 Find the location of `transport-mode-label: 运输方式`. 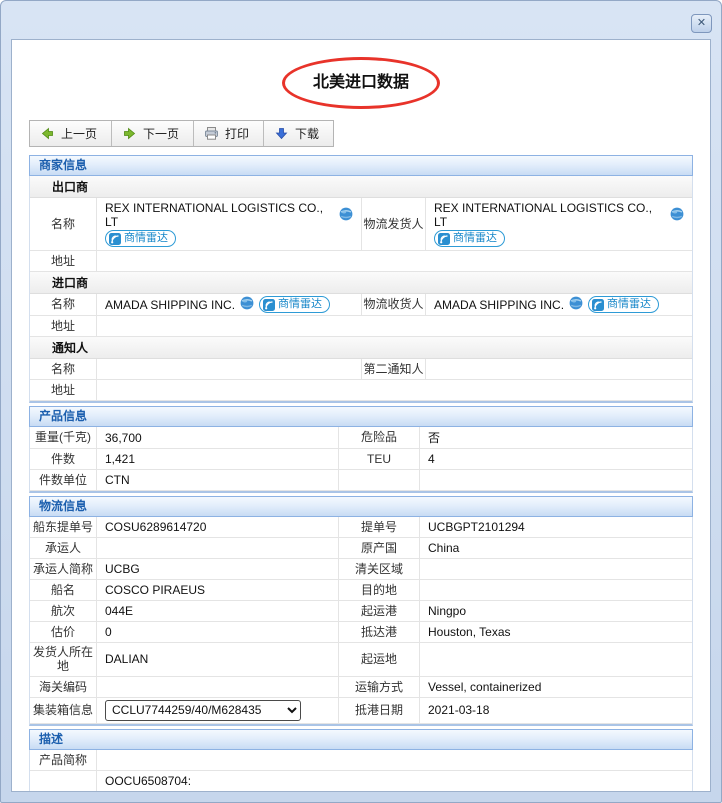

transport-mode-label: 运输方式 is located at coordinates (379, 686).